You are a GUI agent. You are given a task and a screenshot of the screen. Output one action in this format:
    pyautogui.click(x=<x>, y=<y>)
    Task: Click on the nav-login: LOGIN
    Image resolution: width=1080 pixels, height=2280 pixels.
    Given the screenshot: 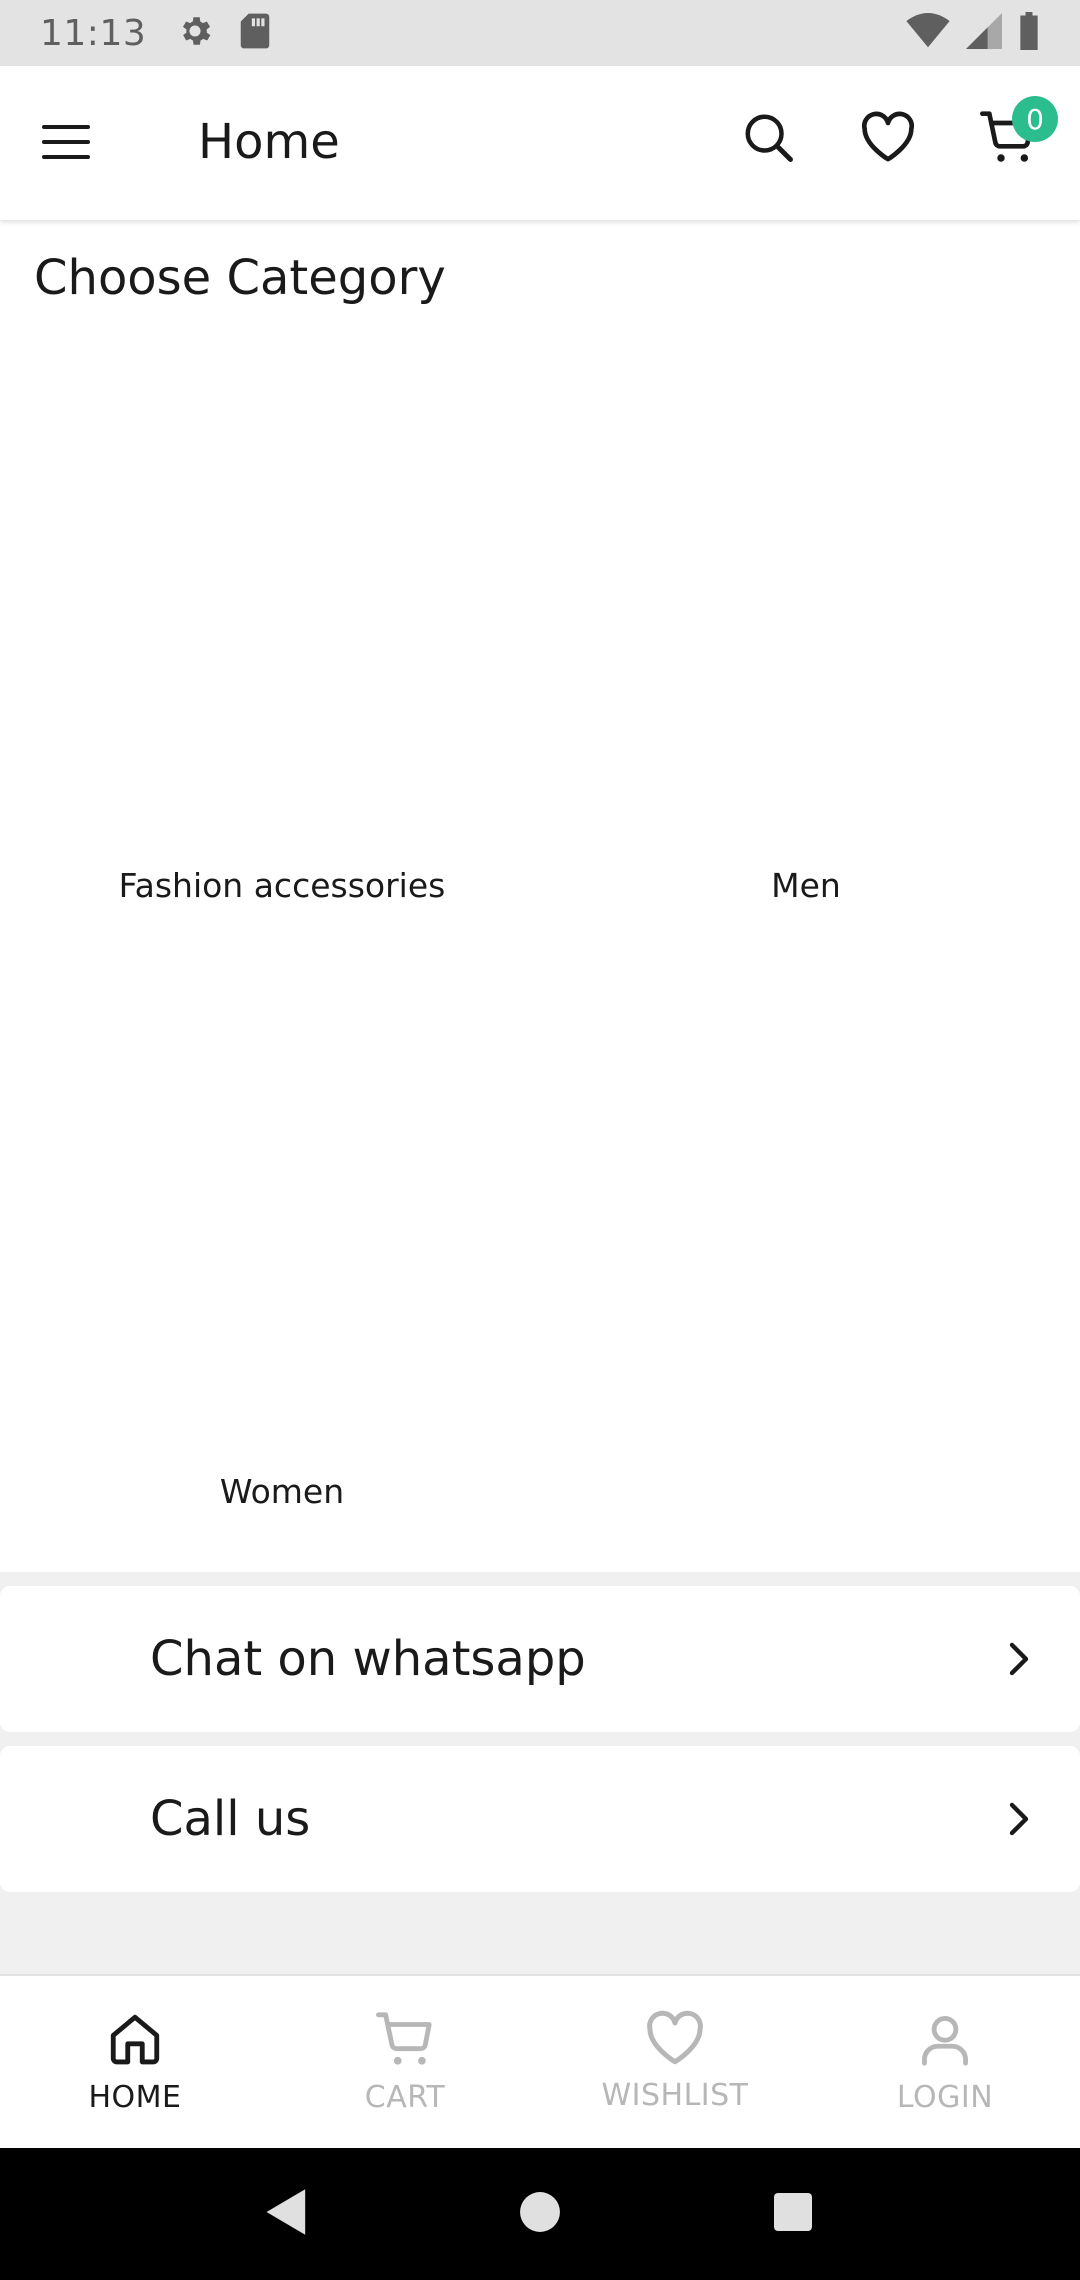 What is the action you would take?
    pyautogui.click(x=945, y=2062)
    